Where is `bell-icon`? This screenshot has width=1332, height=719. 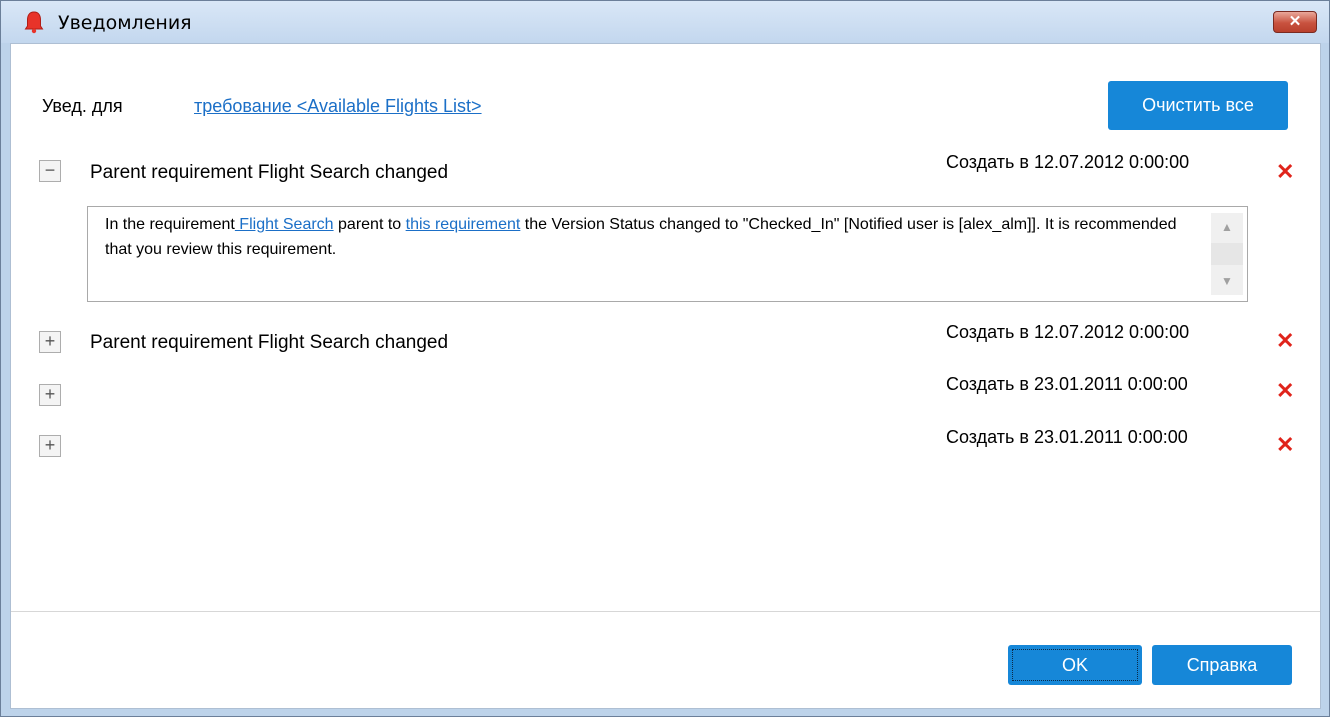 bell-icon is located at coordinates (34, 22).